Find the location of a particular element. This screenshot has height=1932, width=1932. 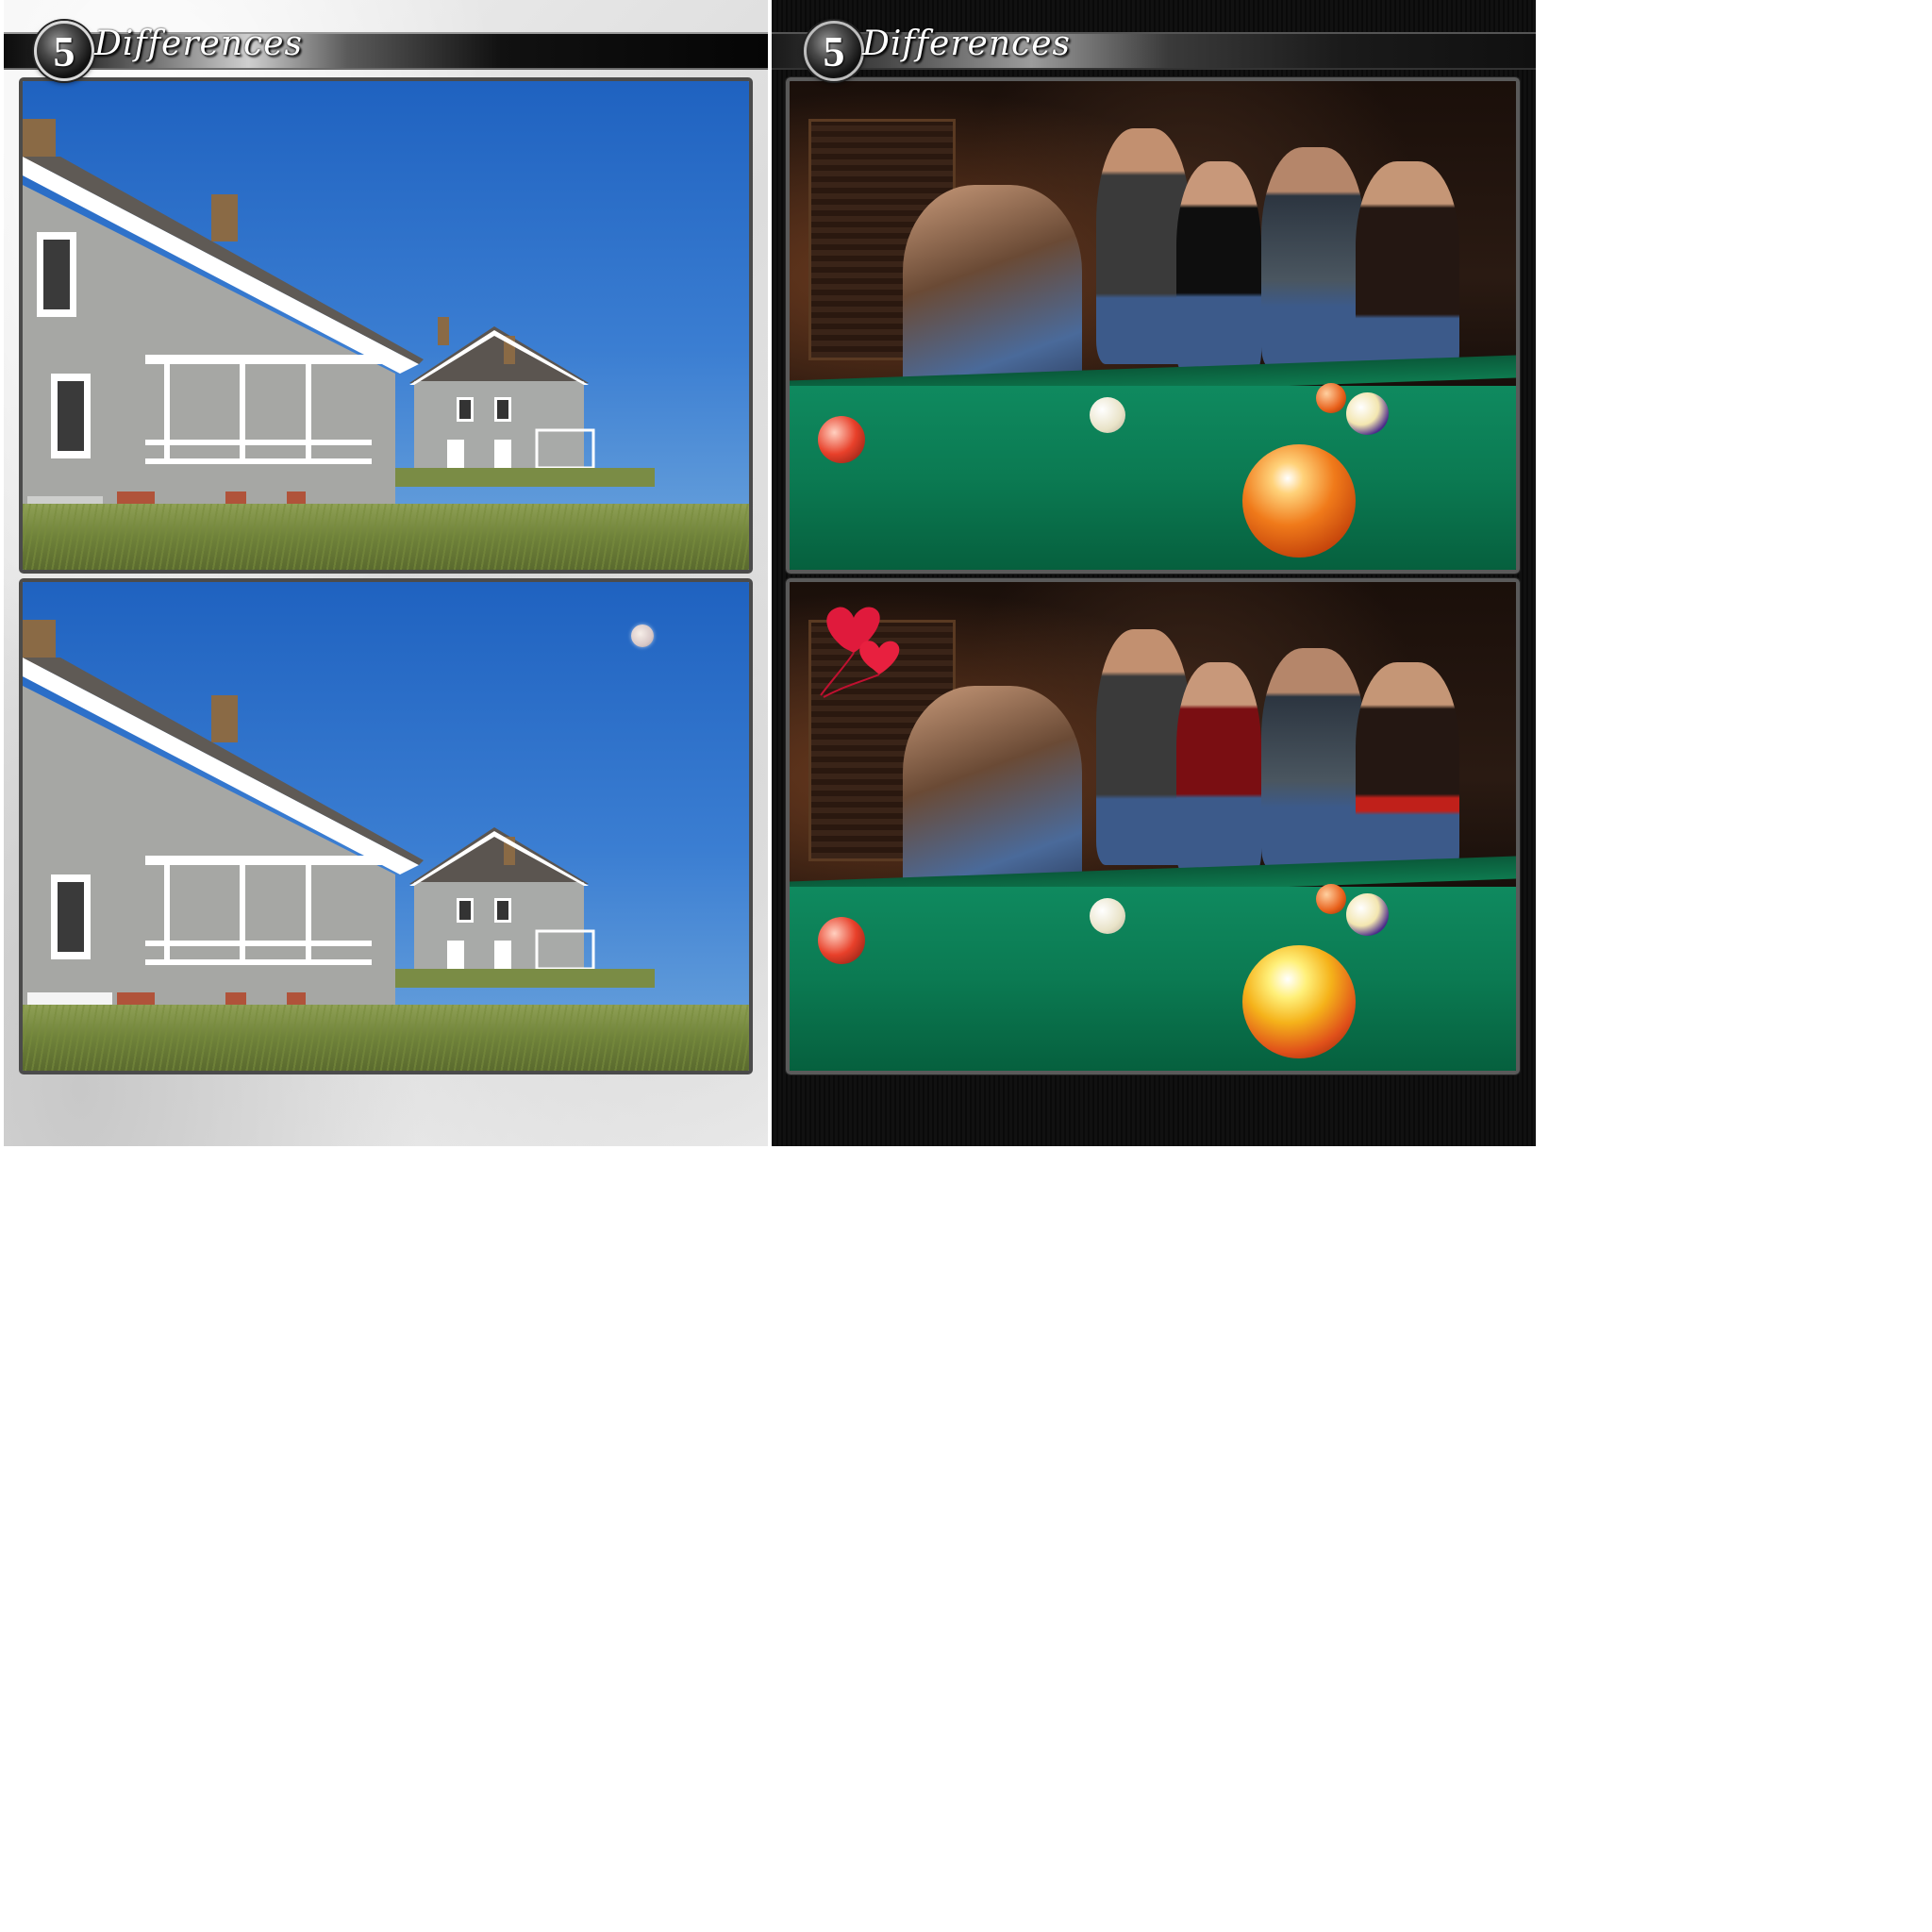

houses-scene is located at coordinates (386, 325).